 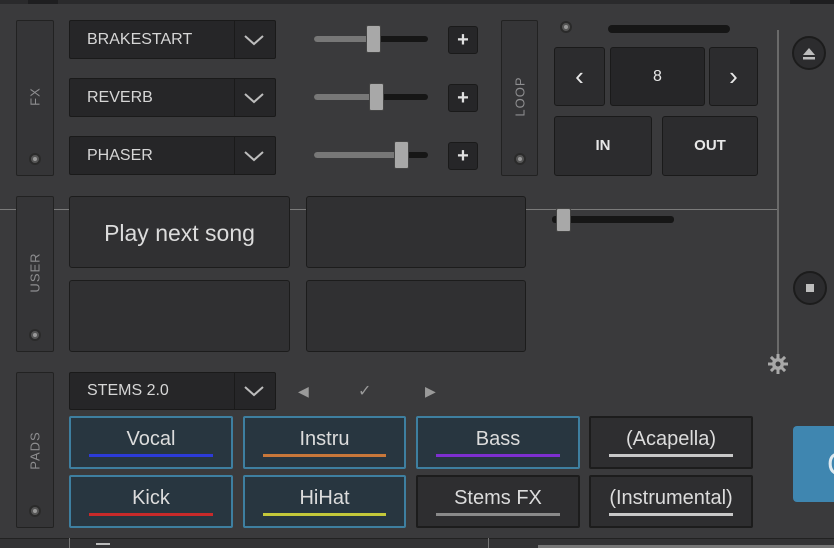 What do you see at coordinates (179, 232) in the screenshot?
I see `user-pad-1: Play next song` at bounding box center [179, 232].